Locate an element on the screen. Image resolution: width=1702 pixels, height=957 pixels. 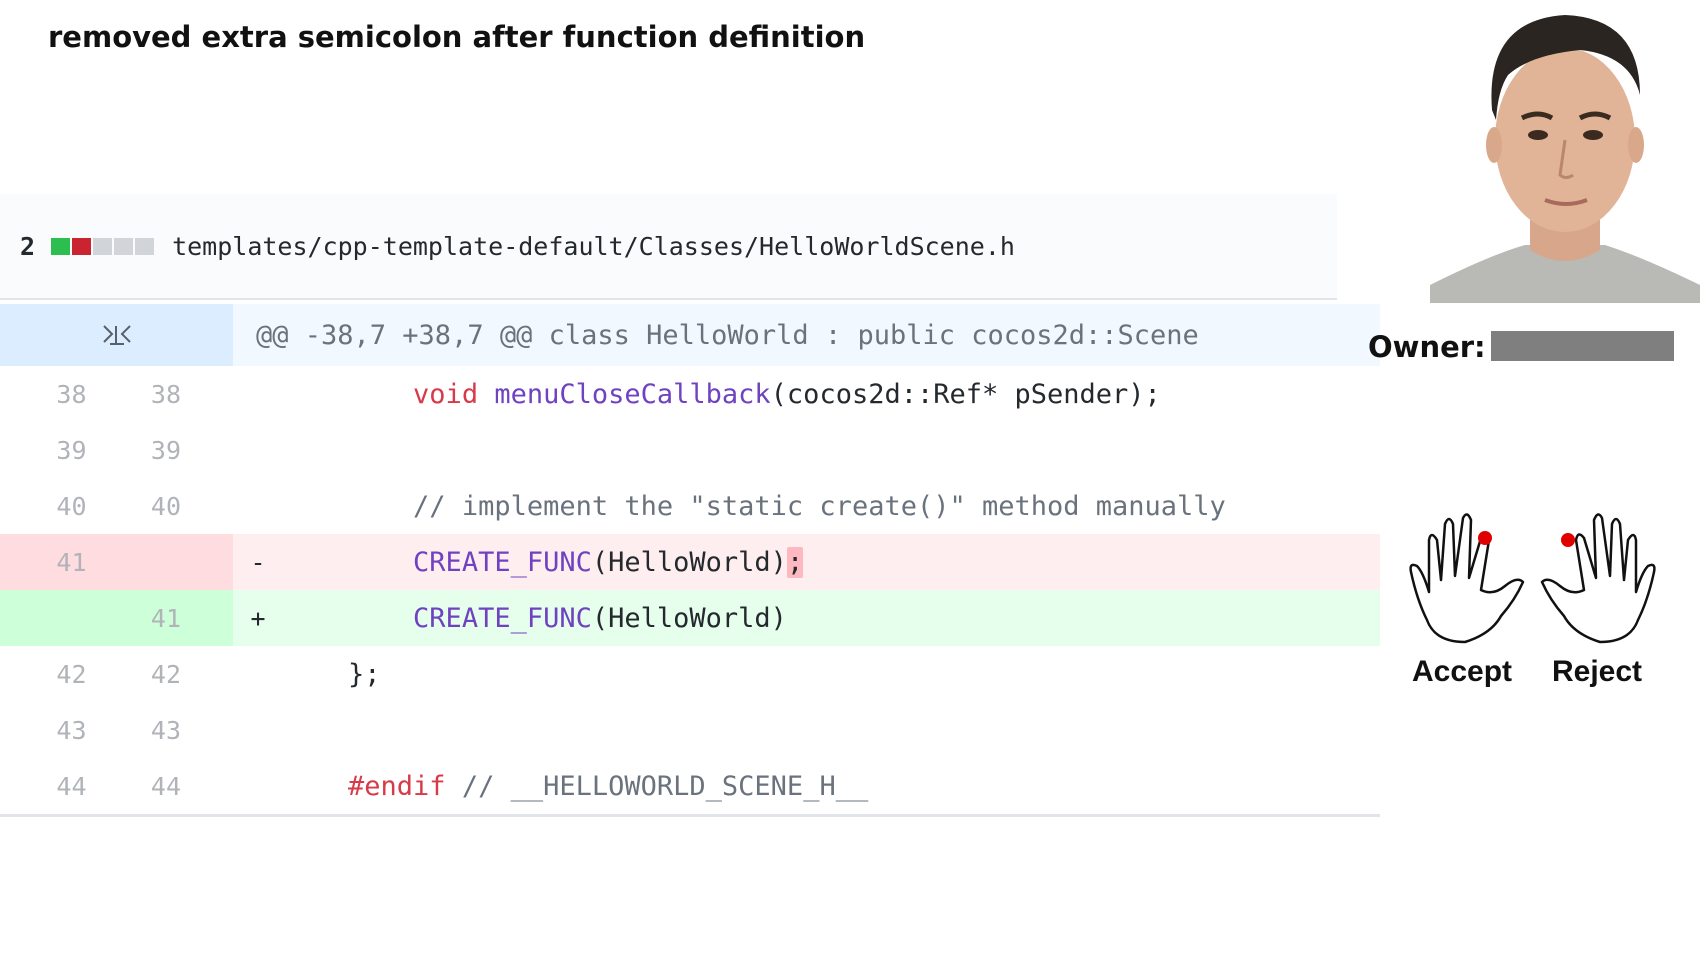
old-line-number: 41 is located at coordinates (71, 562).